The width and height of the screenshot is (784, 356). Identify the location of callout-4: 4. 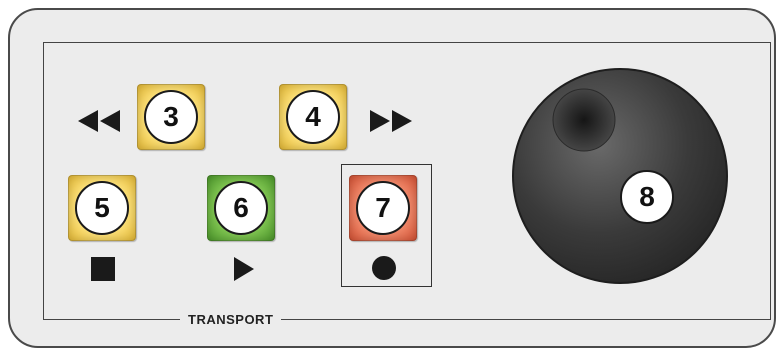
(313, 117).